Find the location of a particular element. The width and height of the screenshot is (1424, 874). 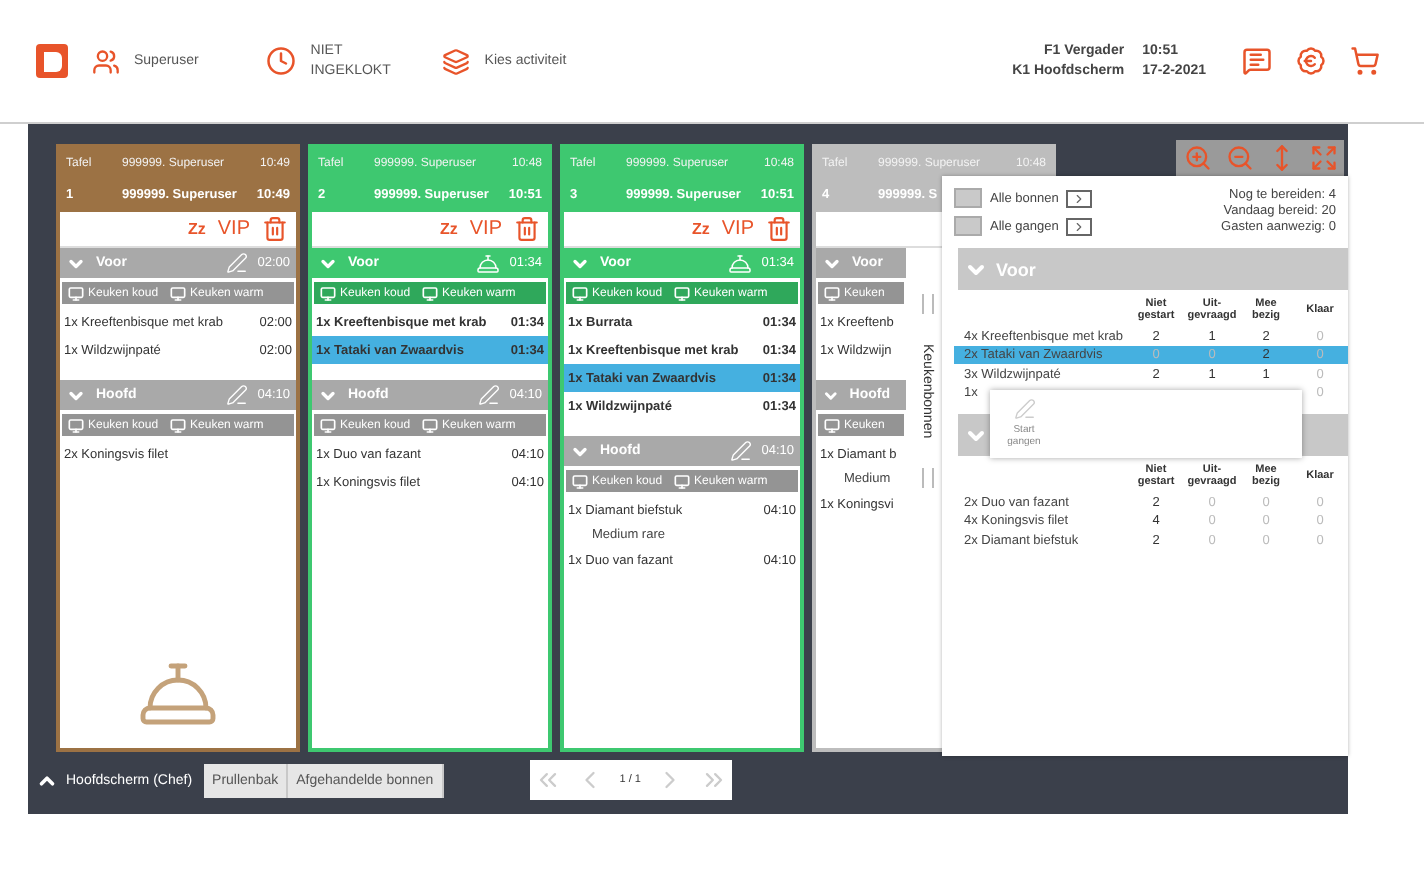

clock-icon is located at coordinates (281, 61).